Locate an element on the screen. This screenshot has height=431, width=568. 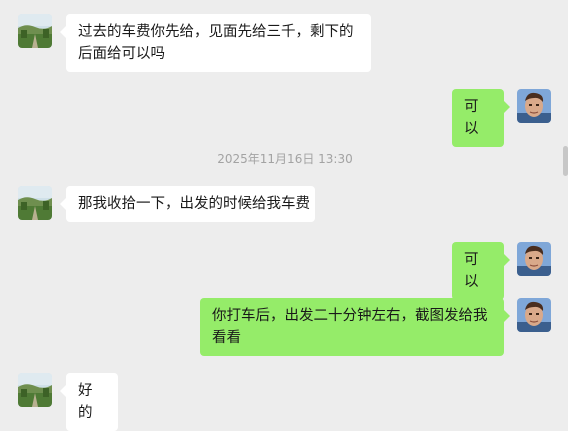
message-bubble-incoming: 那我收拾一下，出发的时候给我车费 is located at coordinates (187, 204).